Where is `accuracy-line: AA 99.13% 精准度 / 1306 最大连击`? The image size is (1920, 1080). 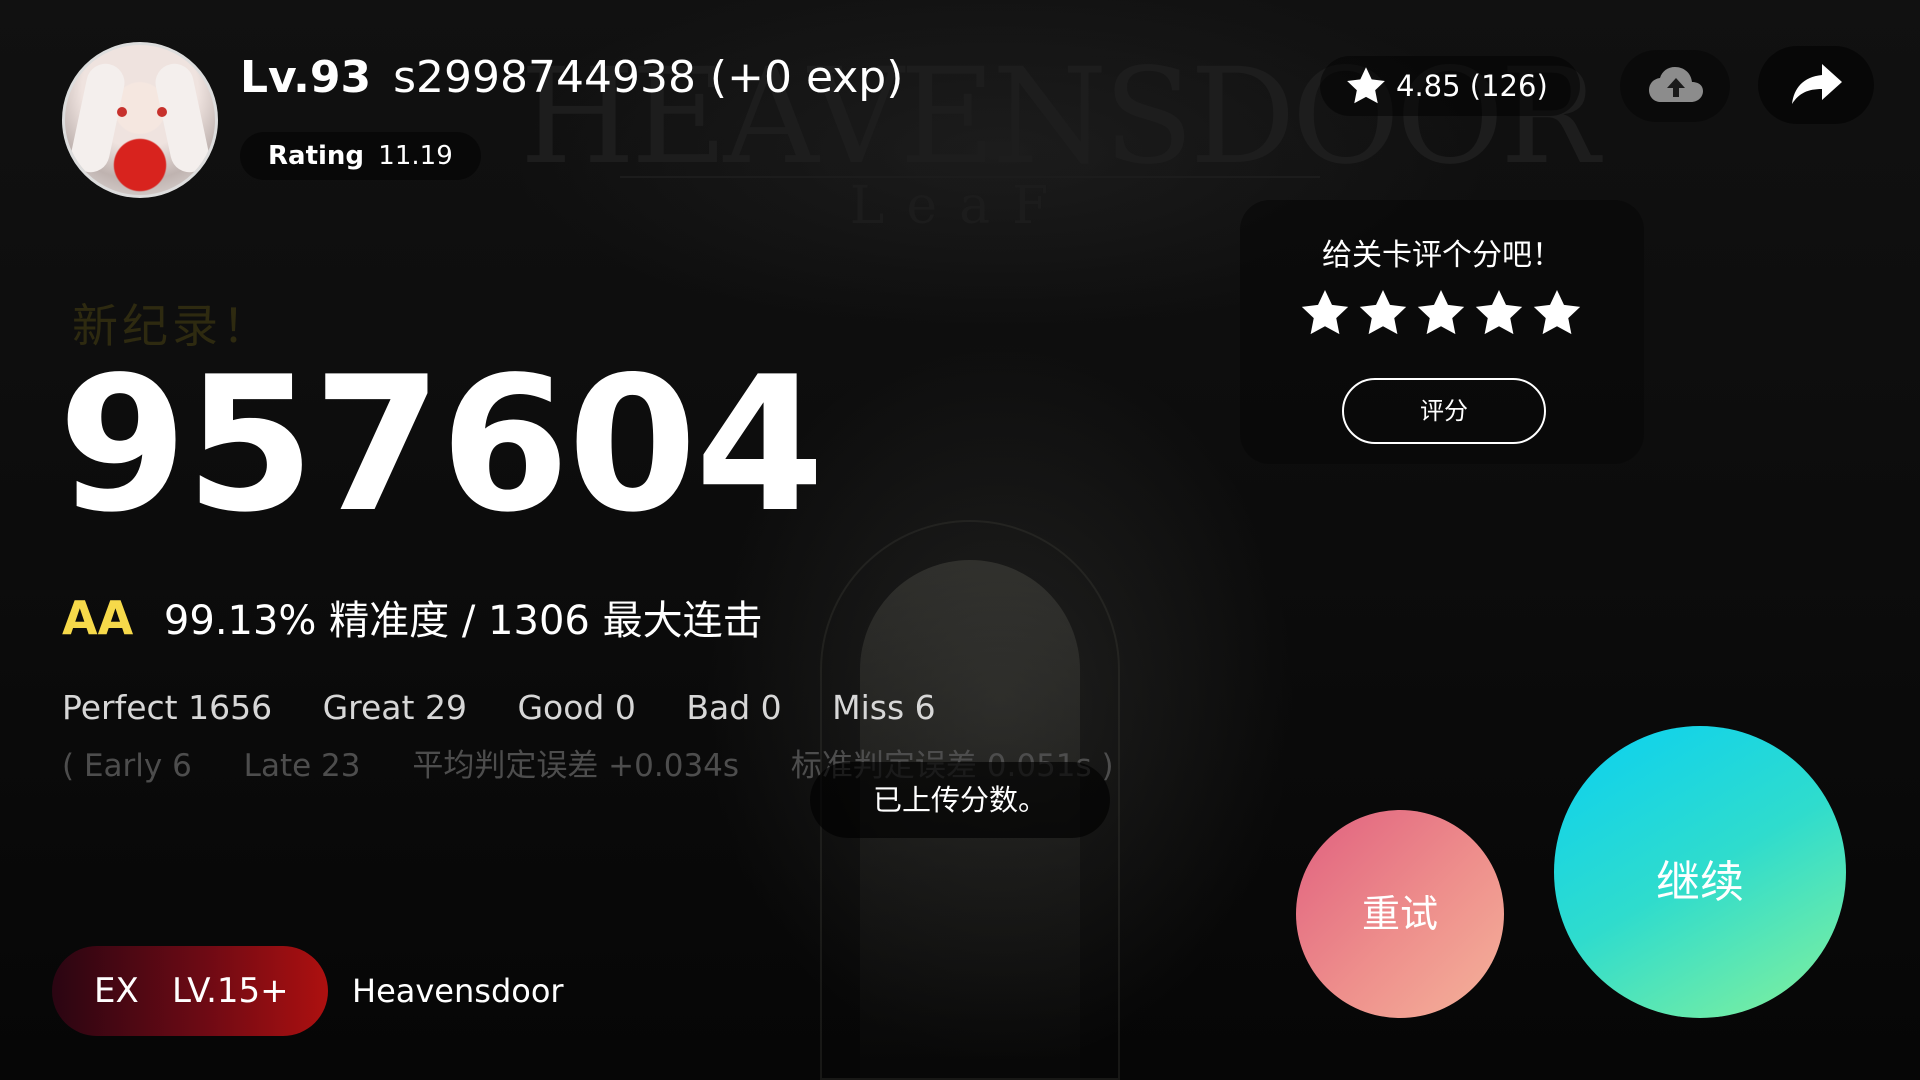 accuracy-line: AA 99.13% 精准度 / 1306 最大连击 is located at coordinates (412, 617).